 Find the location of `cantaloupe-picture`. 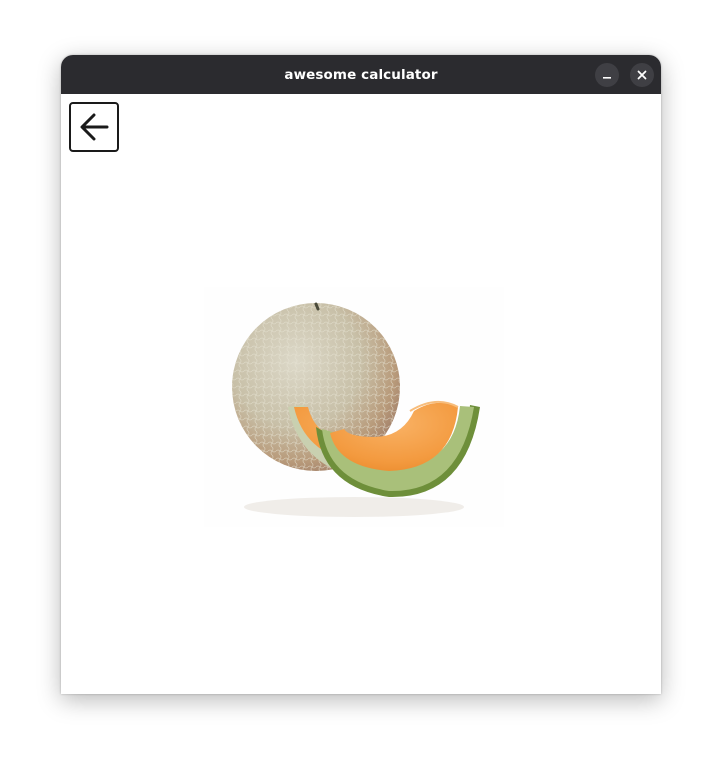

cantaloupe-picture is located at coordinates (356, 409).